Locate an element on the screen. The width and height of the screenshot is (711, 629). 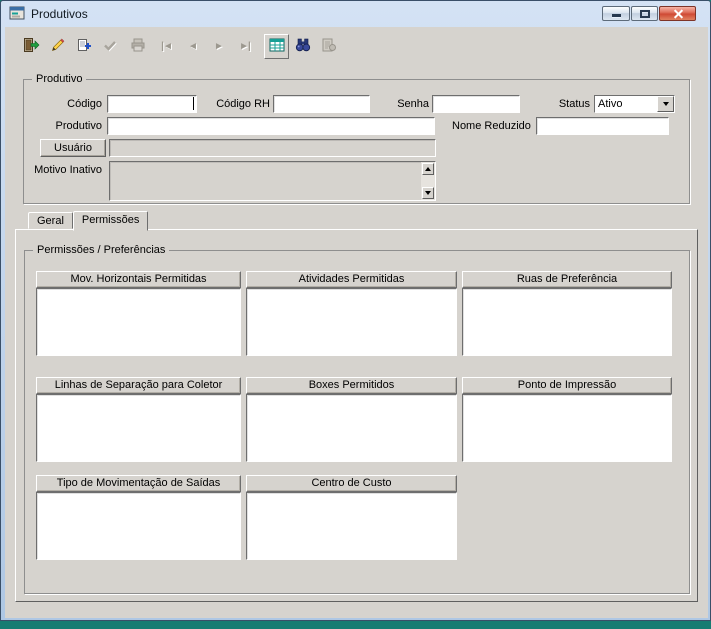
data-grid-icon is located at coordinates (277, 46).